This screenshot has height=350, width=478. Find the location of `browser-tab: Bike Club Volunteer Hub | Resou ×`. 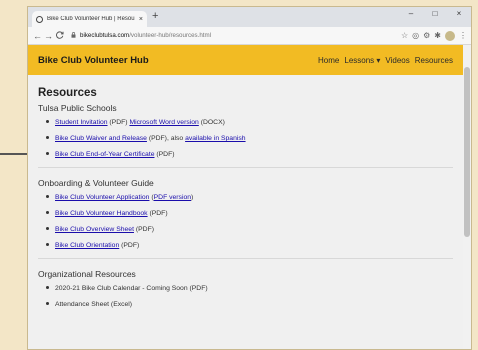

browser-tab: Bike Club Volunteer Hub | Resou × is located at coordinates (89, 19).